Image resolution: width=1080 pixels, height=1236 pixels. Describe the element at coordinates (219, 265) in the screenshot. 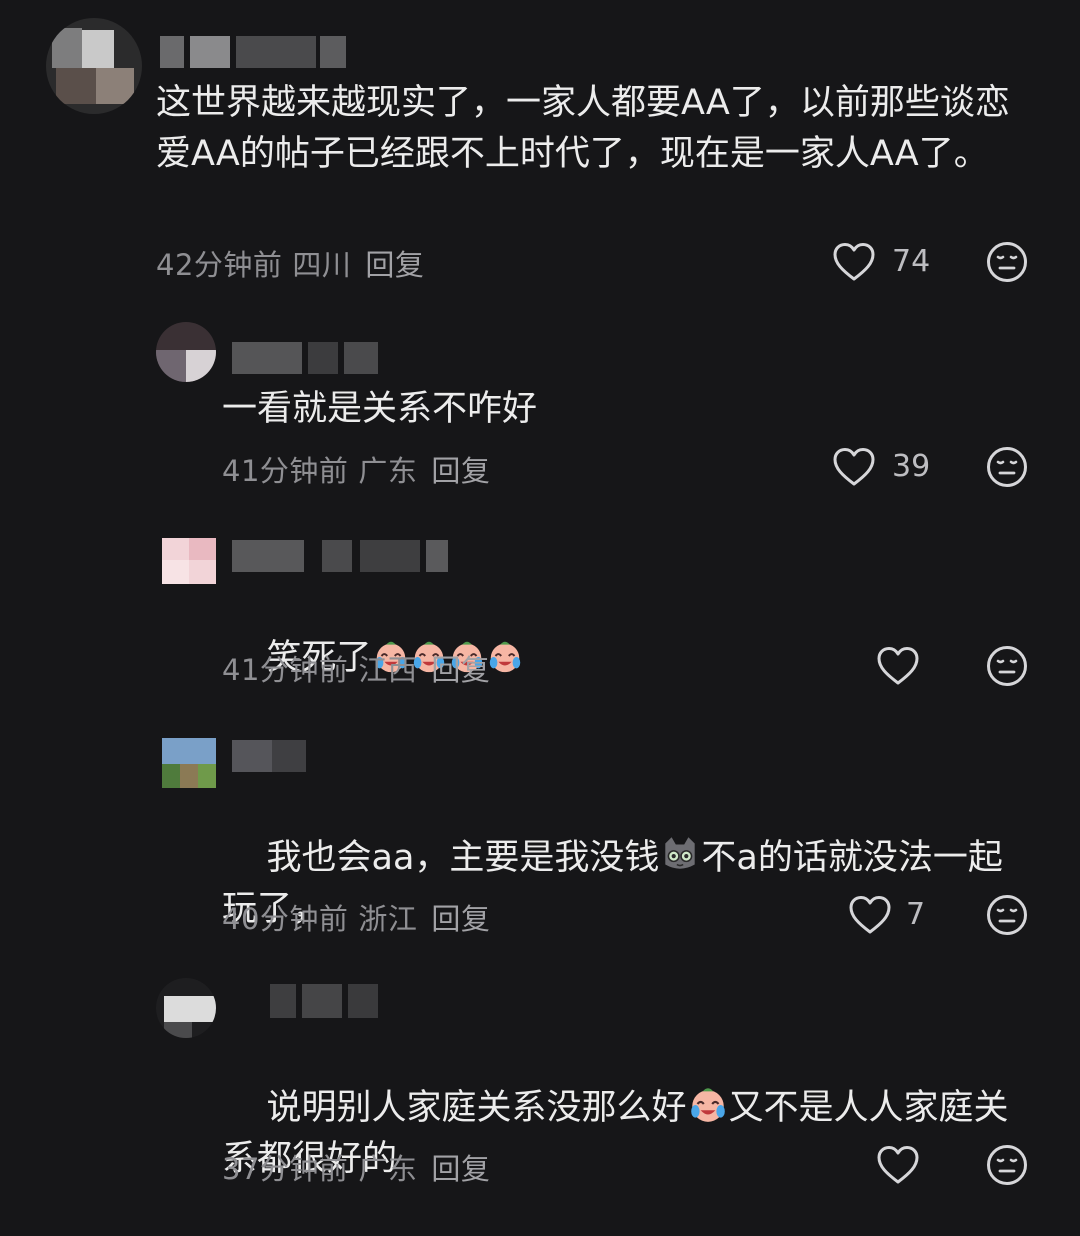

I see `comment-time: 42分钟前` at that location.